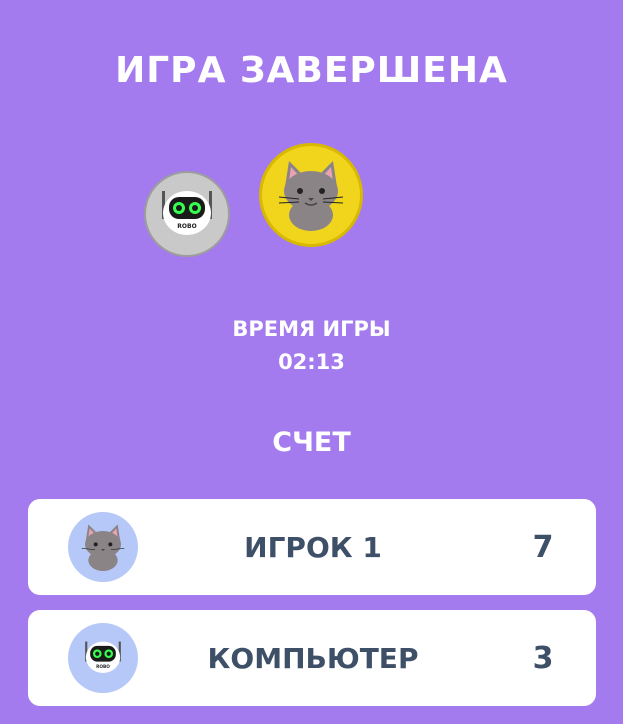 The width and height of the screenshot is (623, 724). I want to click on robot-badge: ROBO, so click(186, 226).